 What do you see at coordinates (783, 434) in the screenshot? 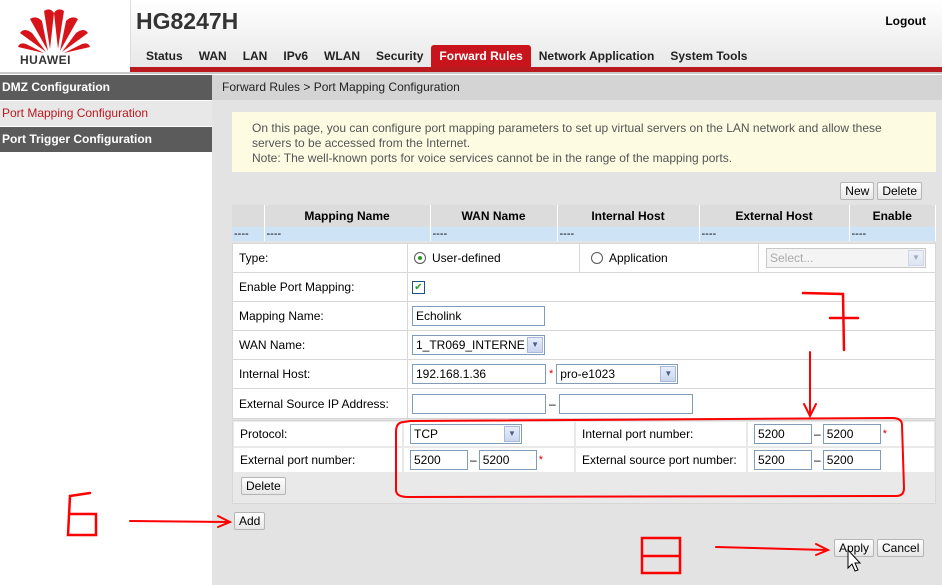
I see `internal-port-start-input: 5200` at bounding box center [783, 434].